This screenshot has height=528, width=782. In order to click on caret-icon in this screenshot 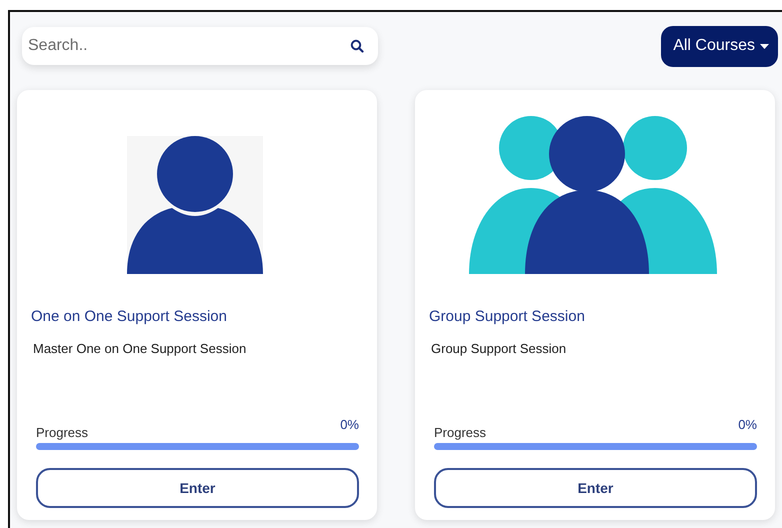, I will do `click(764, 46)`.